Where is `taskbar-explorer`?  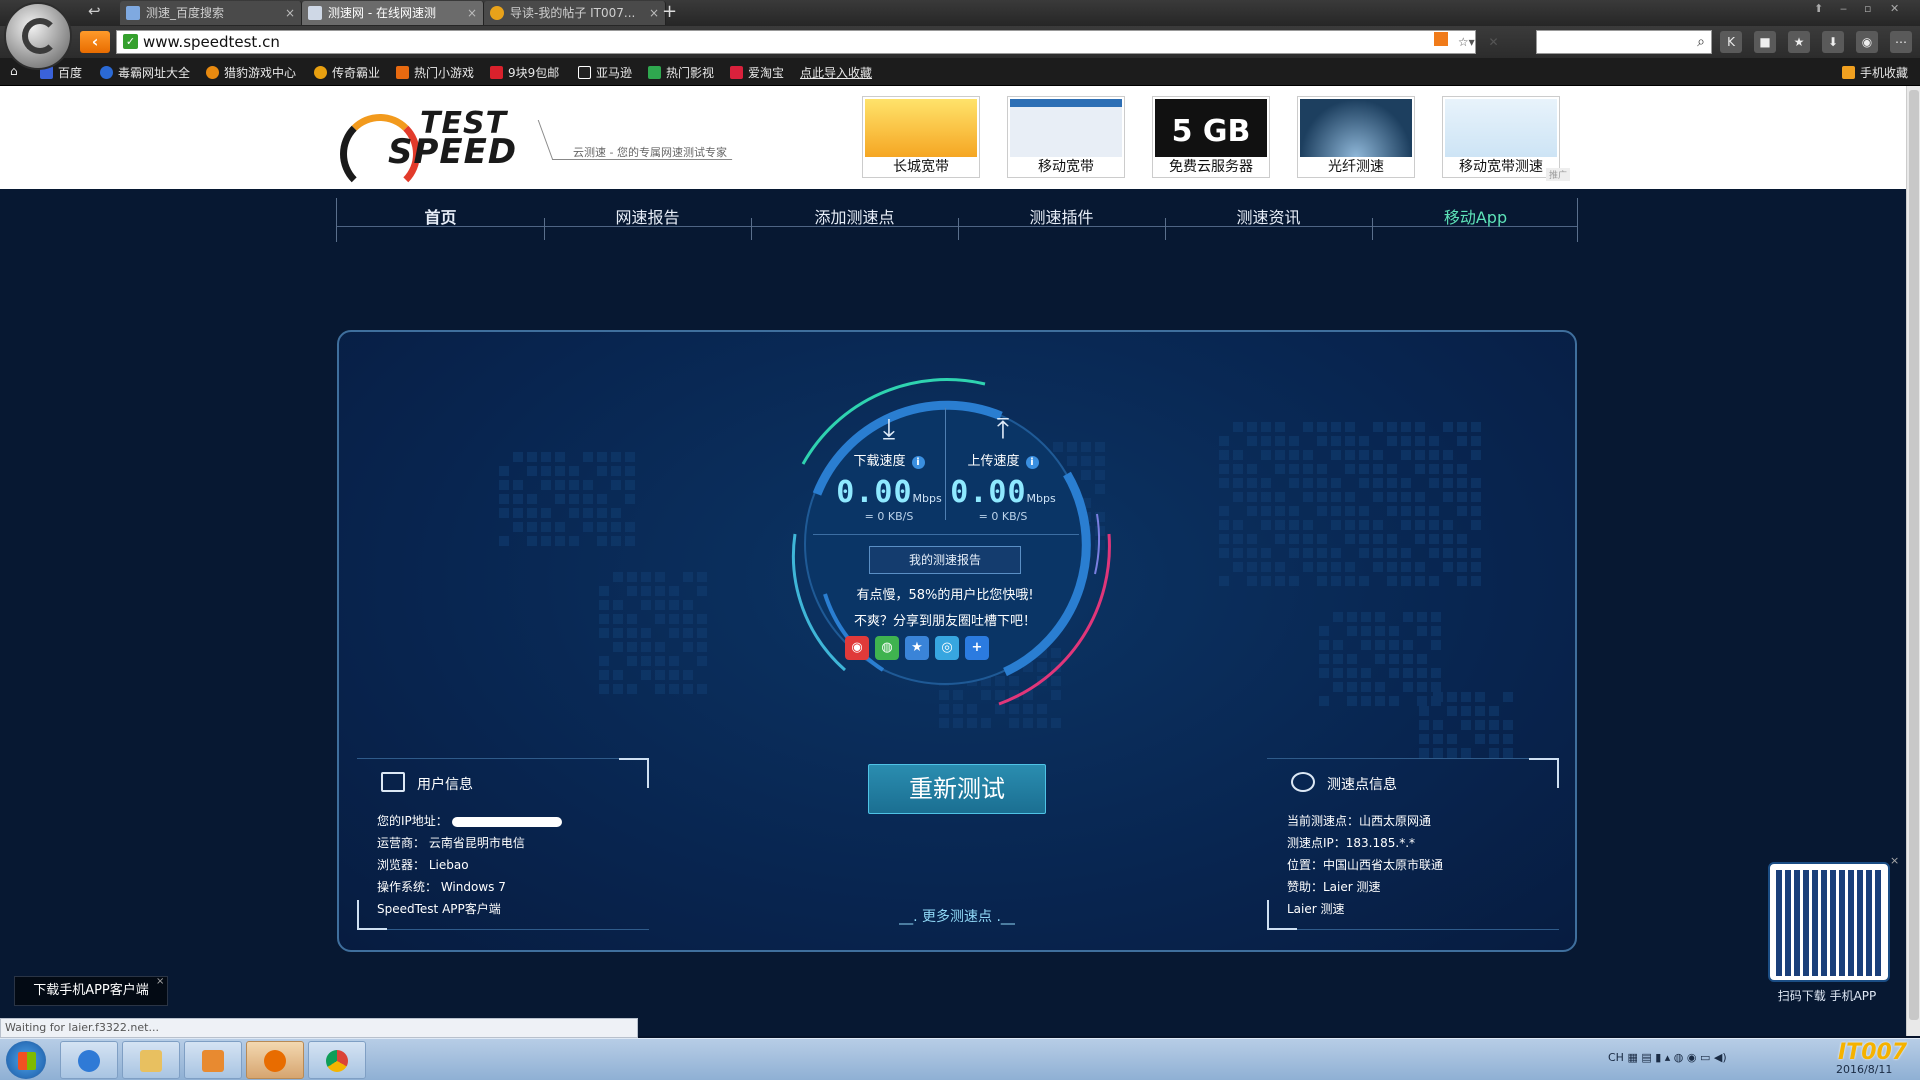
taskbar-explorer is located at coordinates (151, 1060).